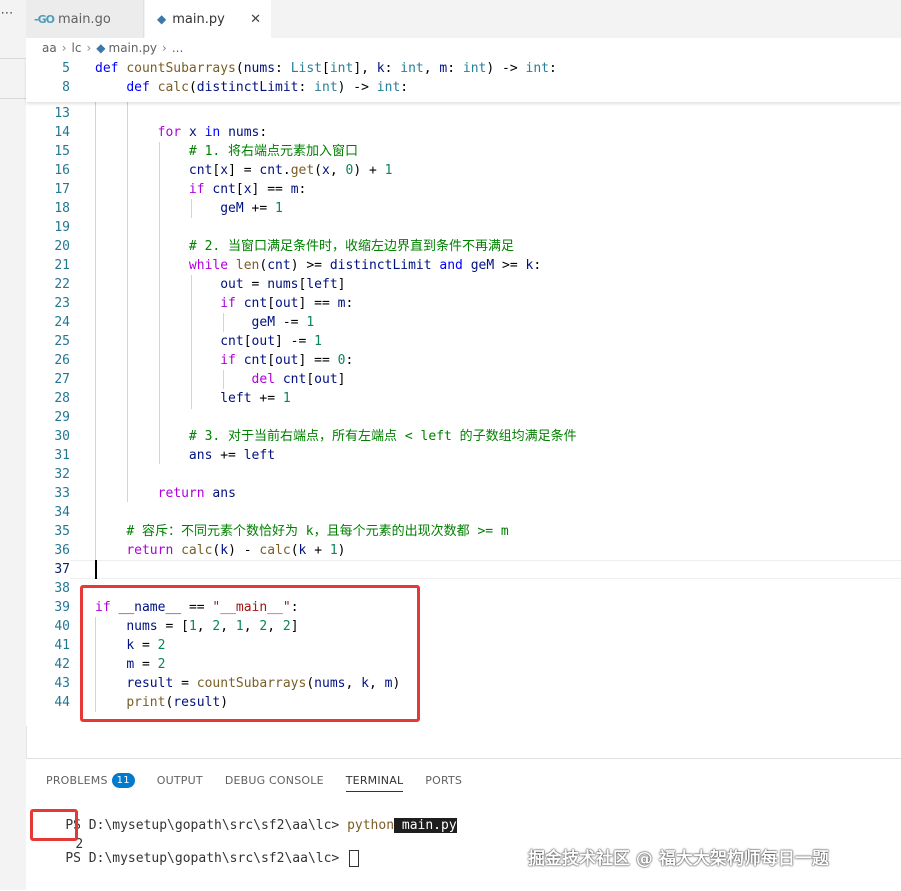 This screenshot has width=901, height=891. I want to click on code-token: geM, so click(486, 265).